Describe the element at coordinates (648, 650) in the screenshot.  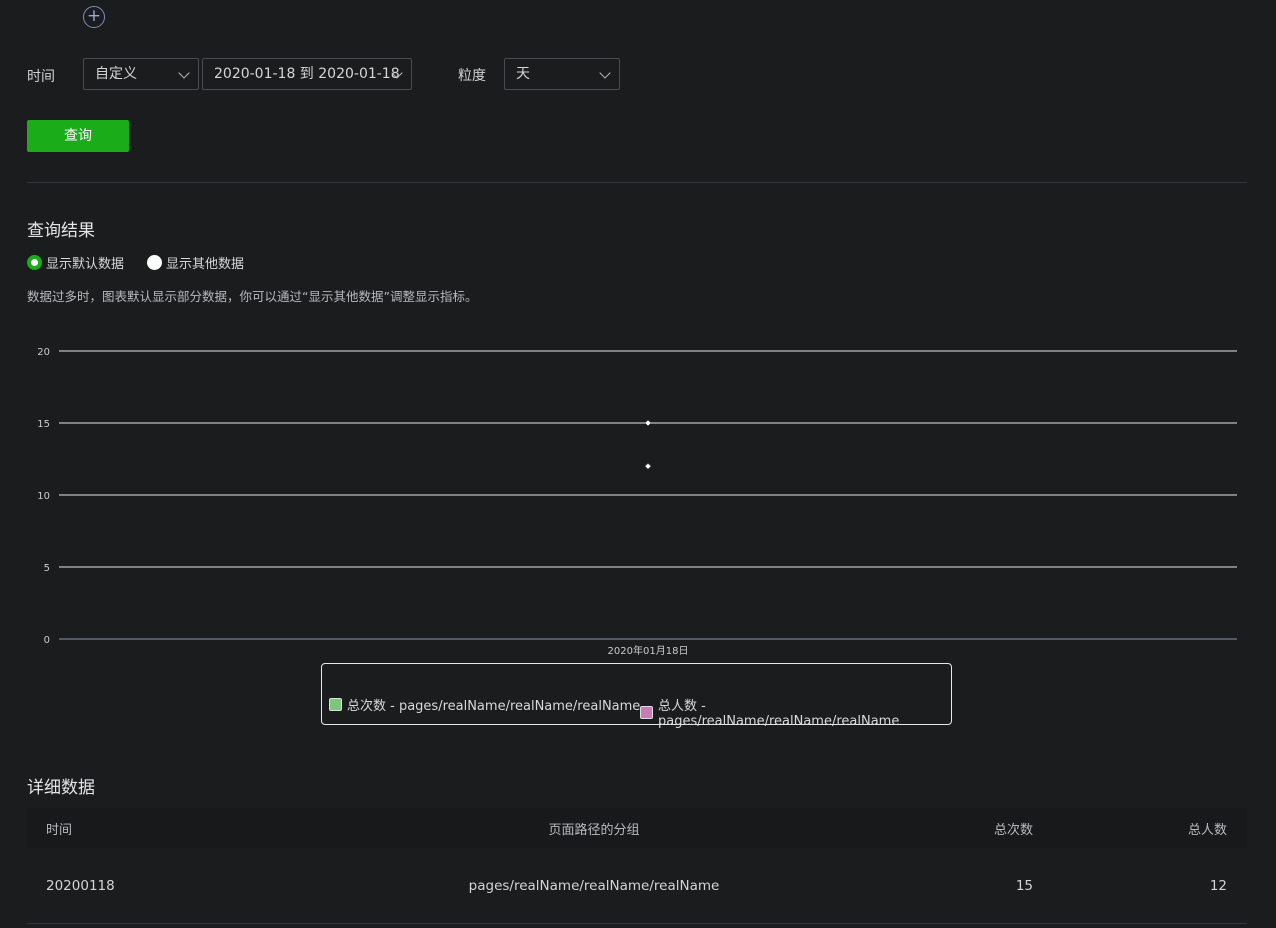
I see `x-tick-label: 2020年01月18日` at that location.